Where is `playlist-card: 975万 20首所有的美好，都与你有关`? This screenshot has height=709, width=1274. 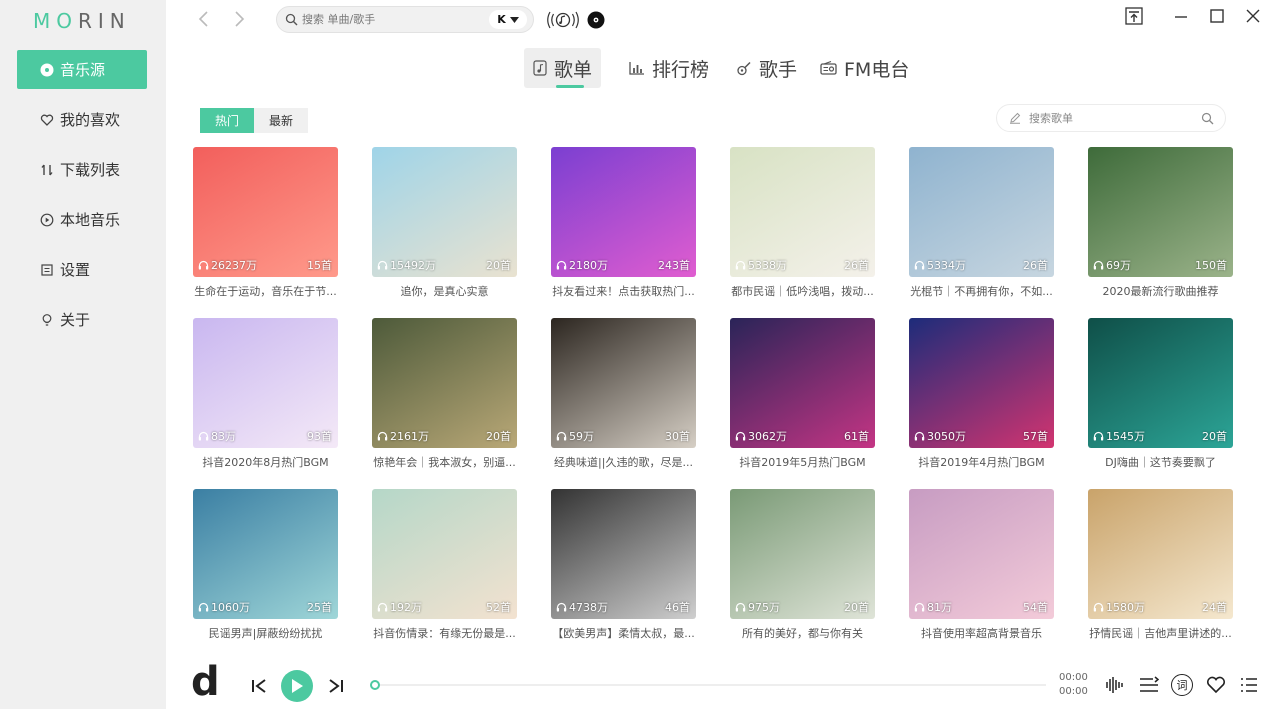
playlist-card: 975万 20首所有的美好，都与你有关 is located at coordinates (802, 565).